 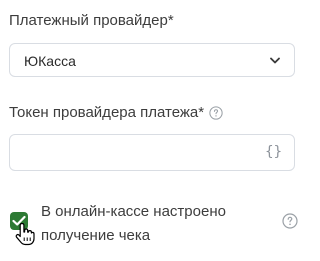 What do you see at coordinates (152, 152) in the screenshot?
I see `token-input: {}` at bounding box center [152, 152].